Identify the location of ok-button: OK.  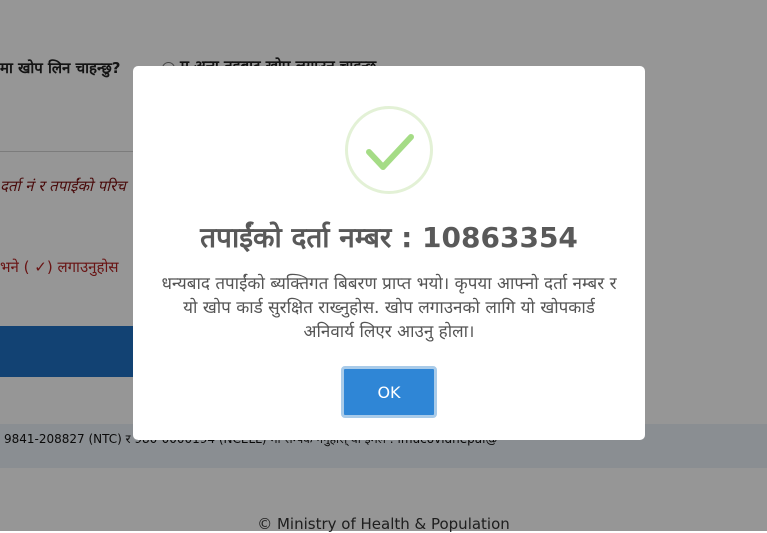
(389, 392).